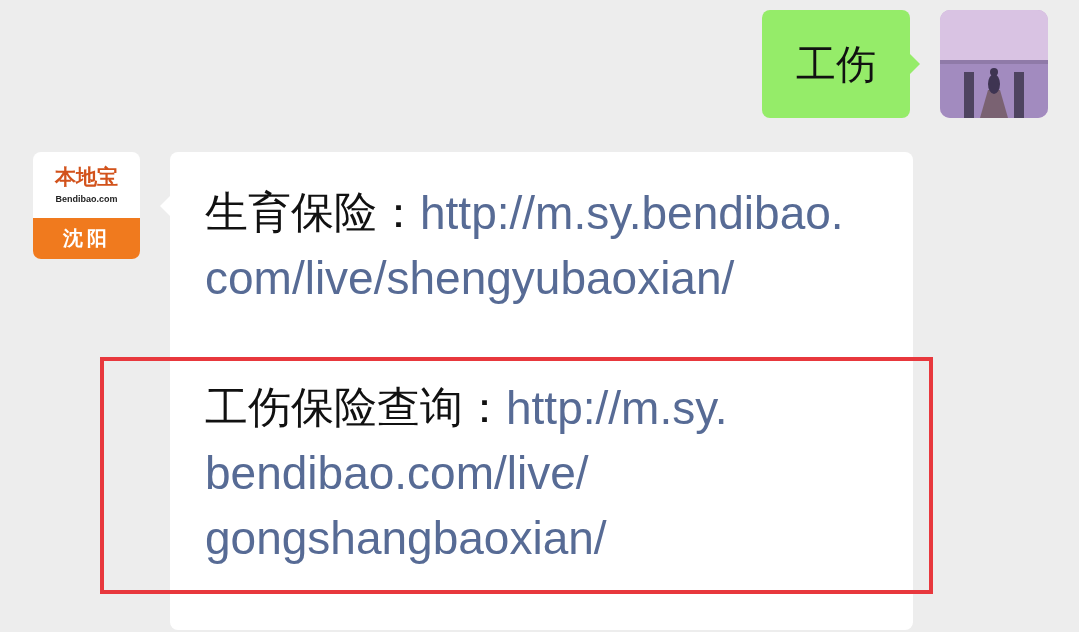 The height and width of the screenshot is (632, 1079). I want to click on logo-text: 本地宝, so click(86, 178).